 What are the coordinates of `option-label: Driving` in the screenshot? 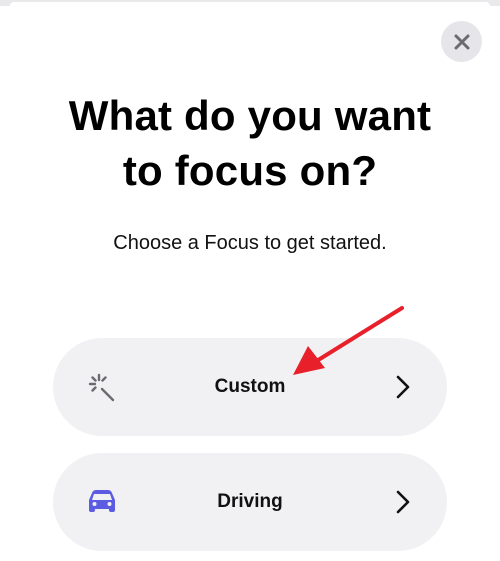 It's located at (250, 501).